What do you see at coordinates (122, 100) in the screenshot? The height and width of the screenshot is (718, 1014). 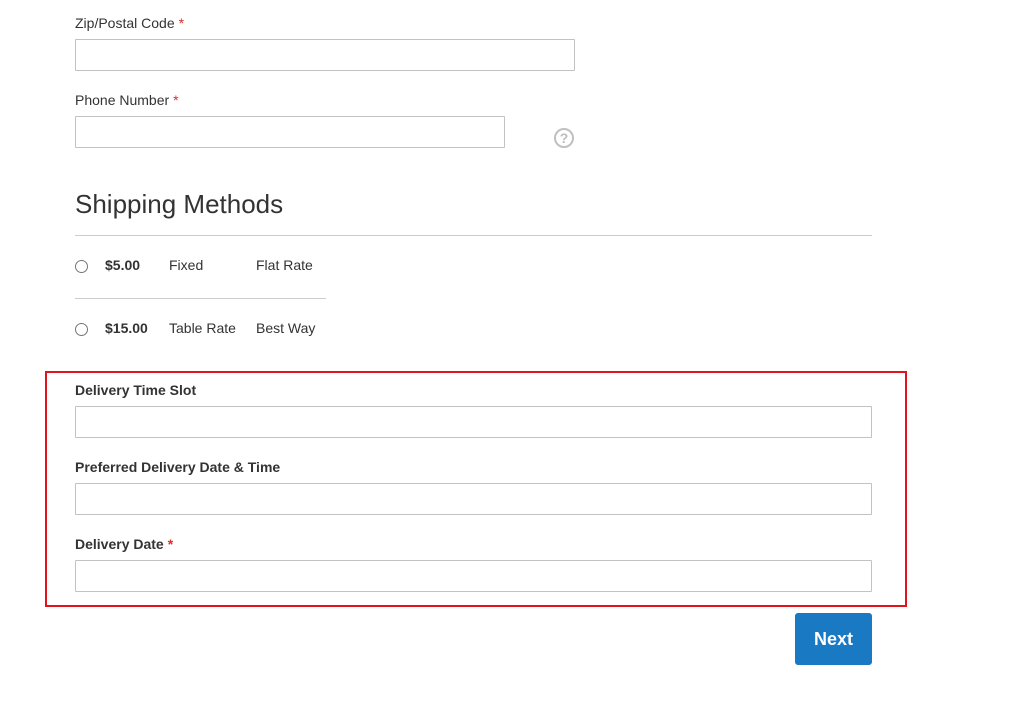 I see `phone-label-text: Phone Number` at bounding box center [122, 100].